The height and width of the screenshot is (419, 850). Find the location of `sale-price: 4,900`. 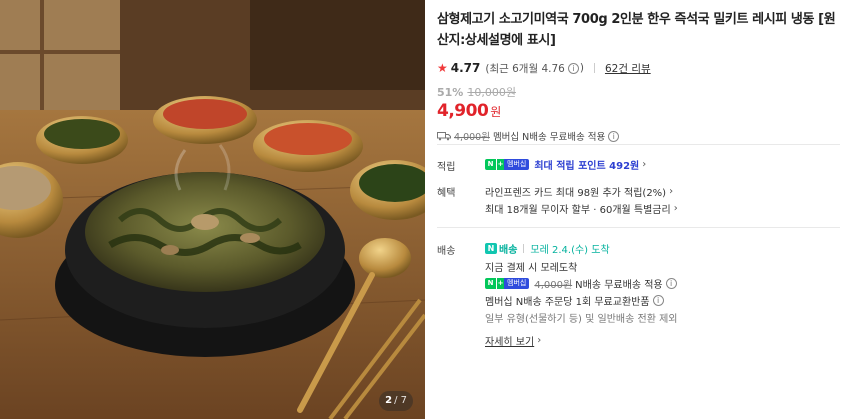

sale-price: 4,900 is located at coordinates (463, 111).